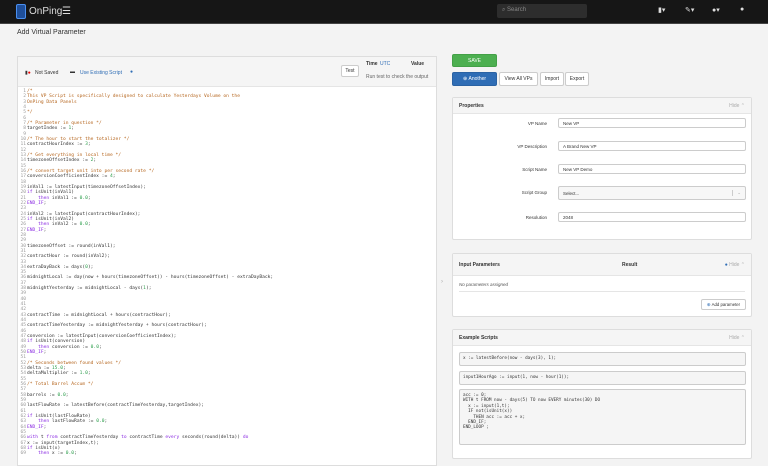 This screenshot has width=768, height=466. I want to click on input-parameters-title: Input Parameters, so click(479, 265).